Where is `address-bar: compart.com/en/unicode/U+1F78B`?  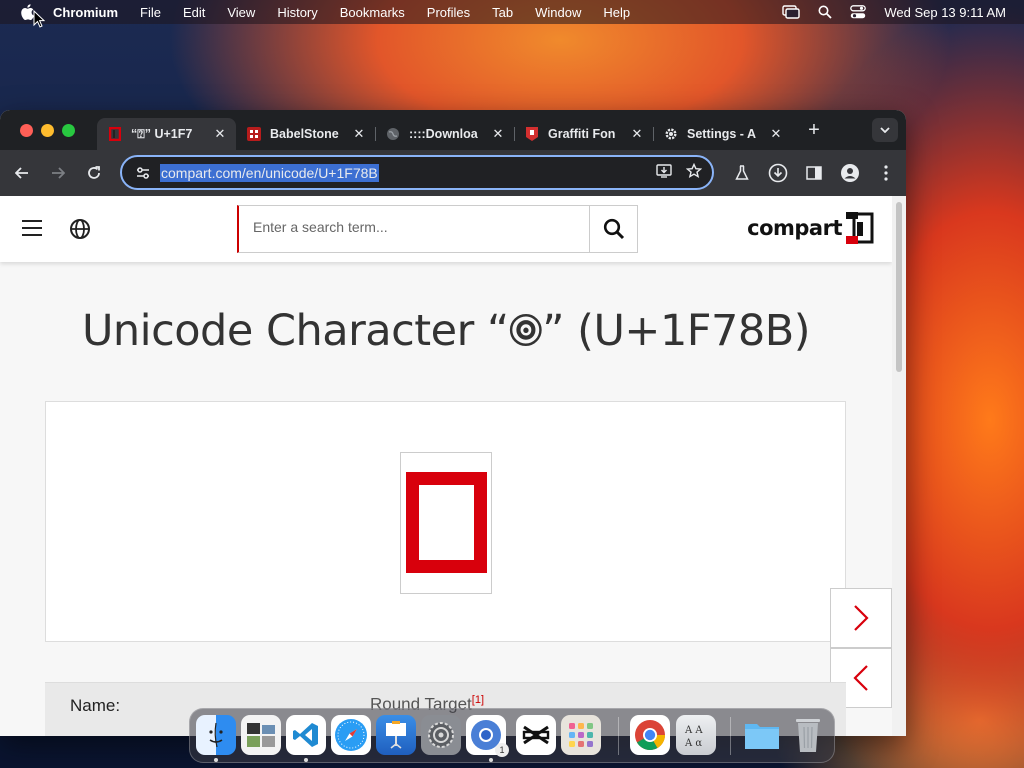
address-bar: compart.com/en/unicode/U+1F78B is located at coordinates (417, 172).